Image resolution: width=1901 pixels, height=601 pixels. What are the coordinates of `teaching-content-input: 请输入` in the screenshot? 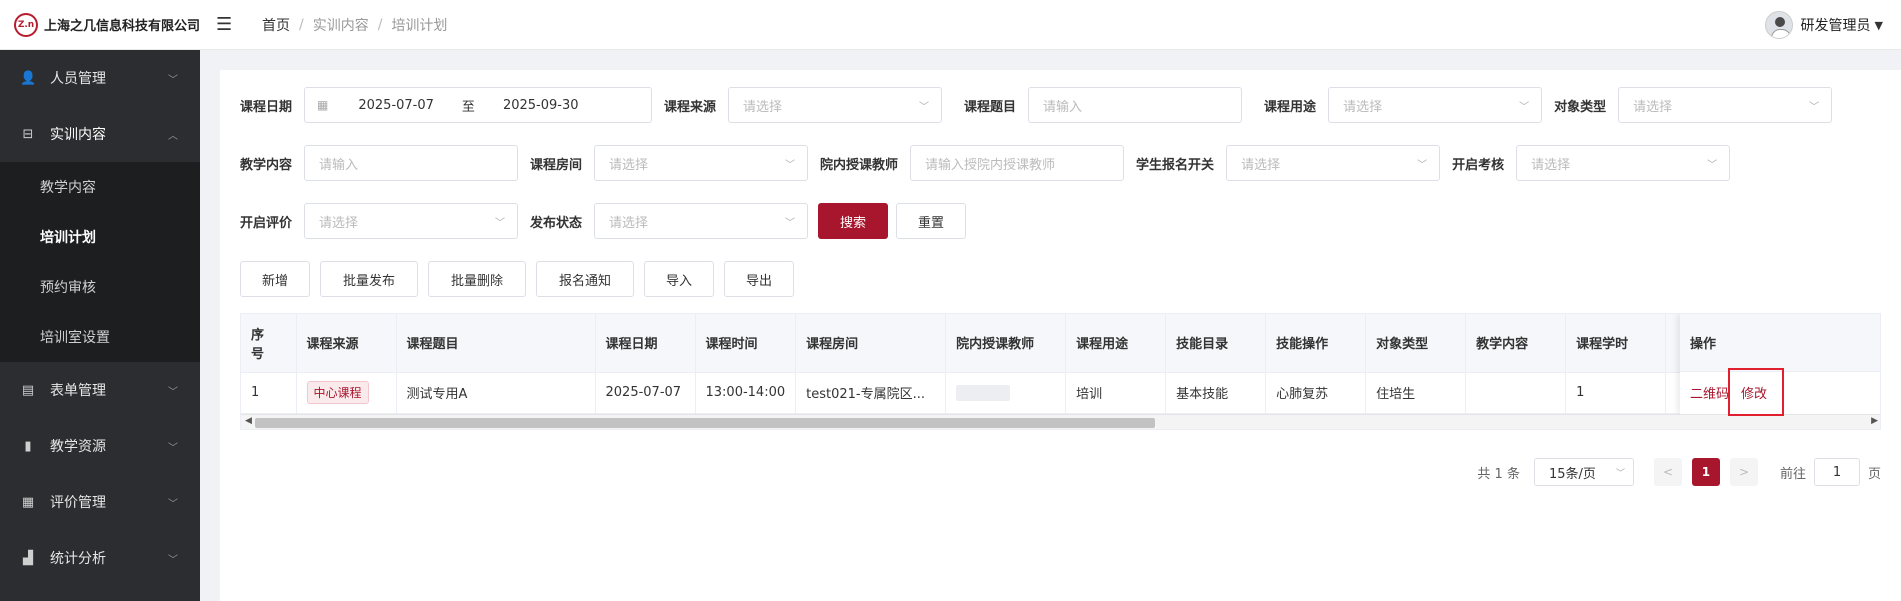 It's located at (411, 163).